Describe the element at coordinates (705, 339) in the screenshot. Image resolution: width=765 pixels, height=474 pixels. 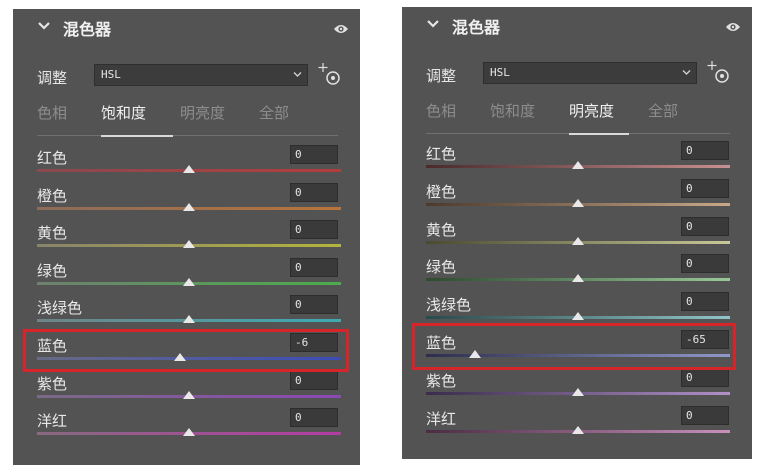
I see `value-input: -65` at that location.